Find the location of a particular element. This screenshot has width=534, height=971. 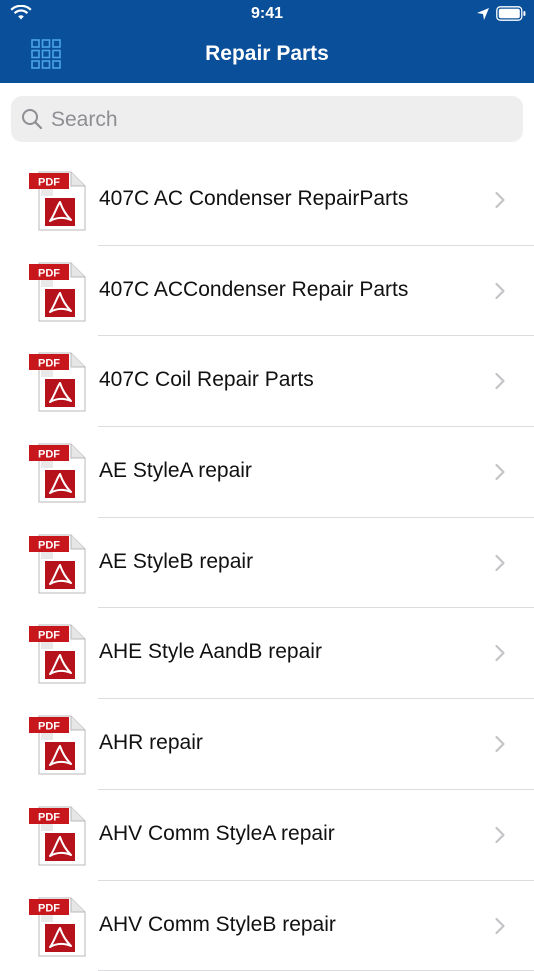

list-item-label: AE StyleA repair is located at coordinates (175, 471).